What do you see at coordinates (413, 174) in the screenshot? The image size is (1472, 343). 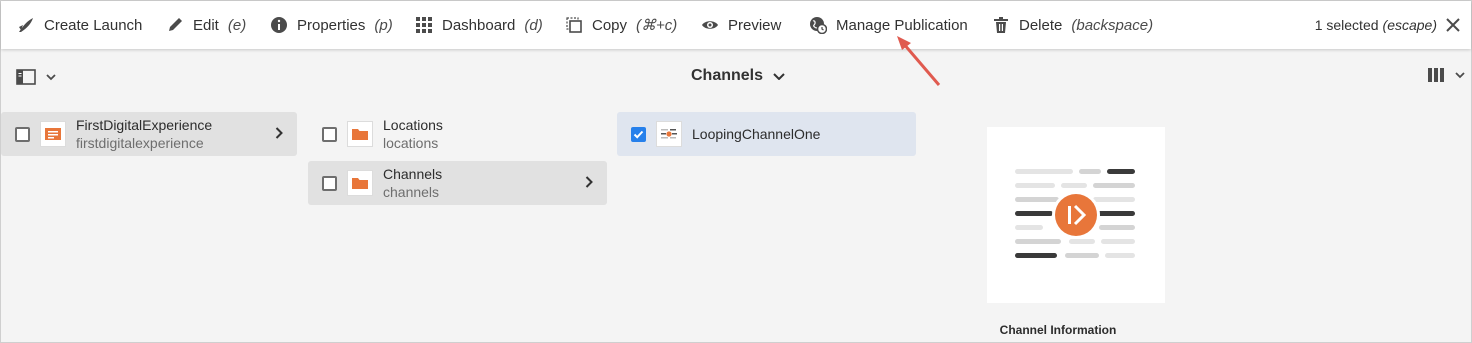 I see `item-title: Channels` at bounding box center [413, 174].